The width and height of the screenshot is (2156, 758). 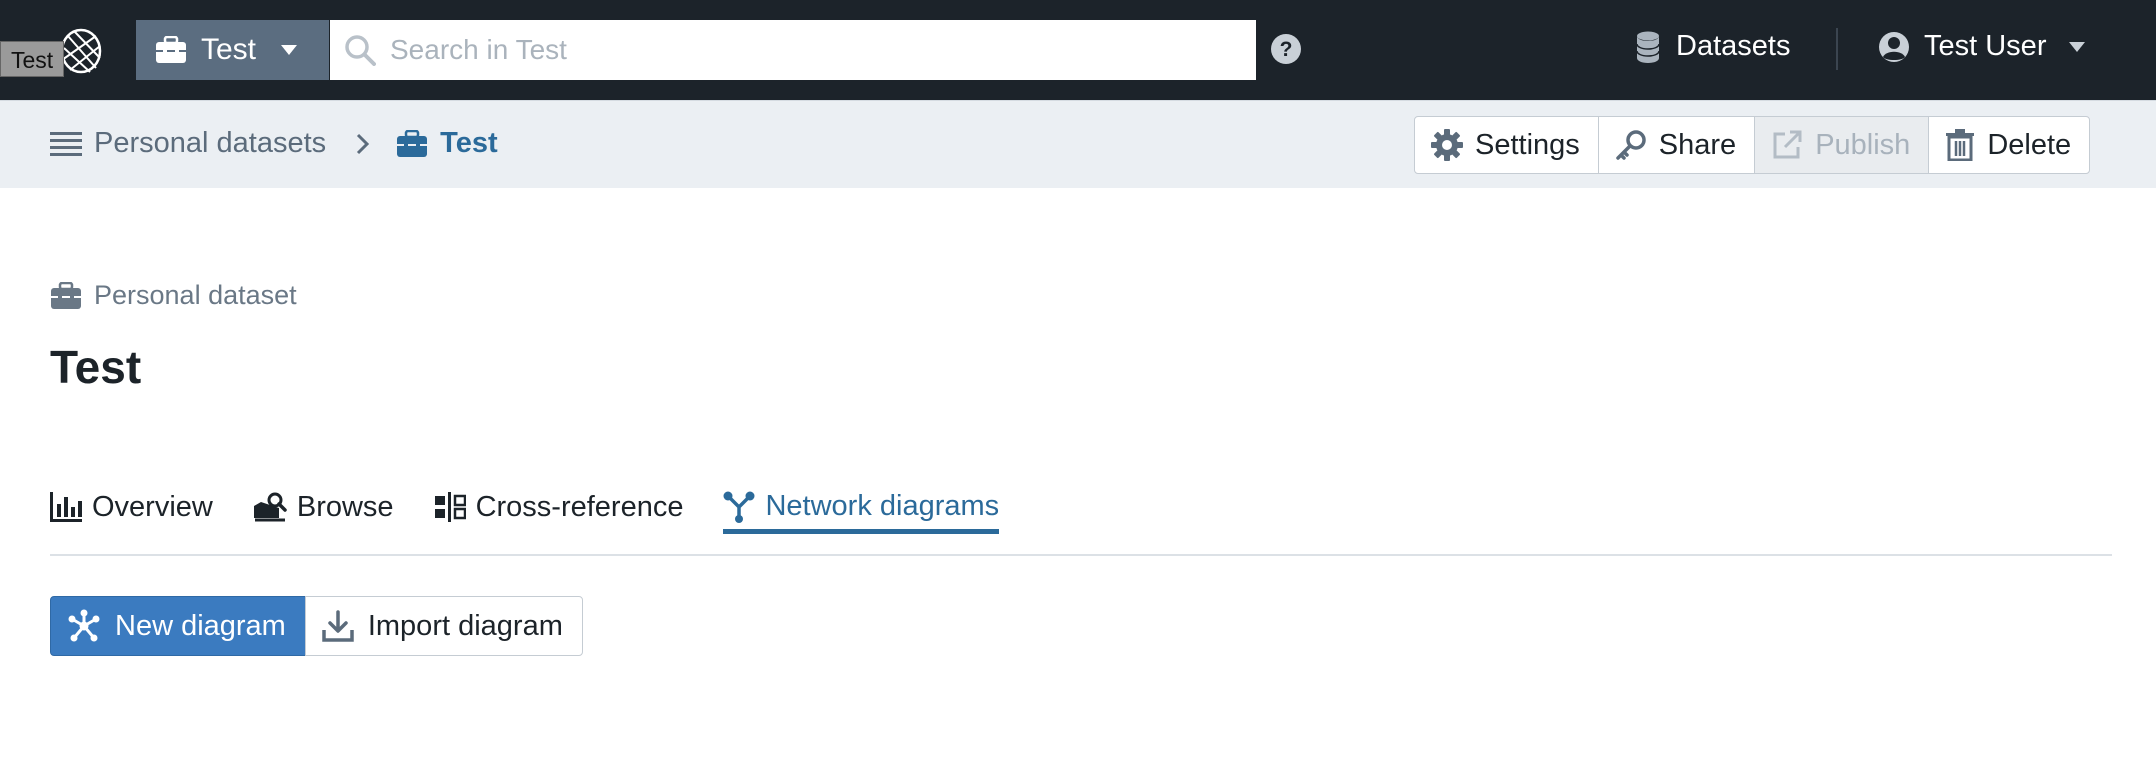 I want to click on breadcrumb: Personal datasets Test, so click(x=274, y=143).